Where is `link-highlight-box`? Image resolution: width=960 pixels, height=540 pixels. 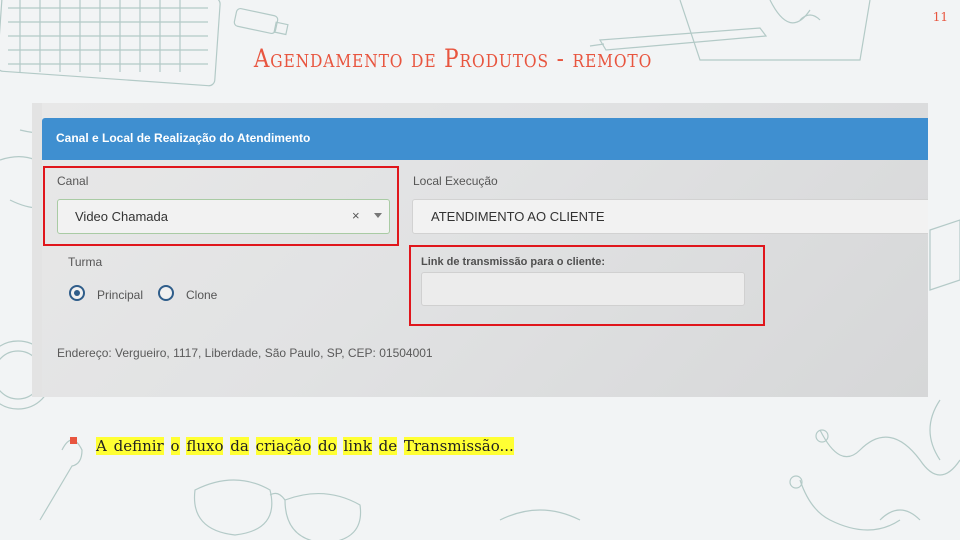 link-highlight-box is located at coordinates (587, 285).